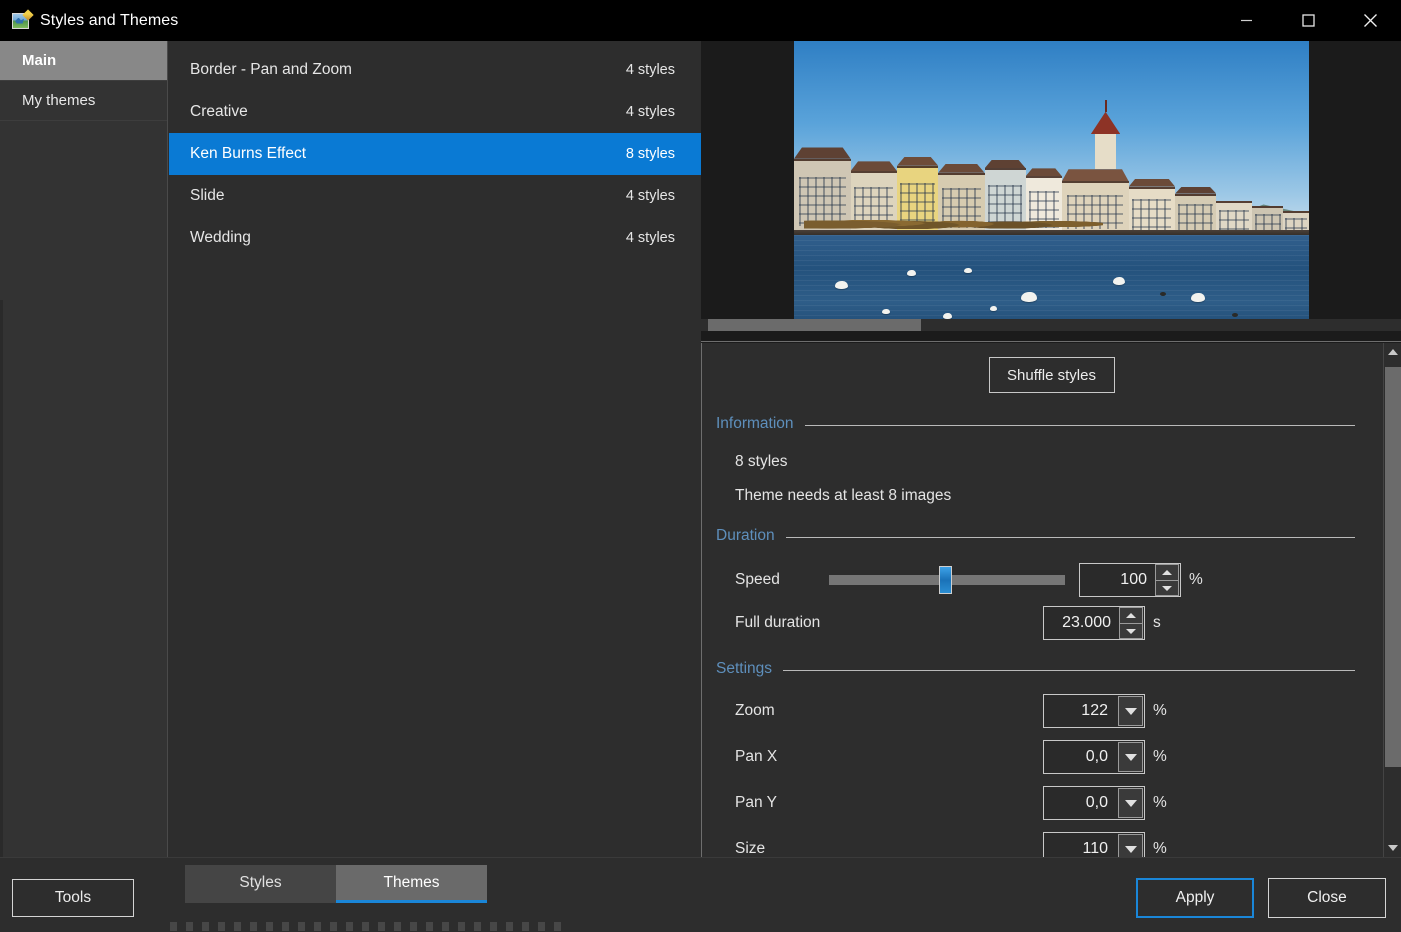 Image resolution: width=1401 pixels, height=932 pixels. I want to click on full-duration-label: Full duration, so click(778, 622).